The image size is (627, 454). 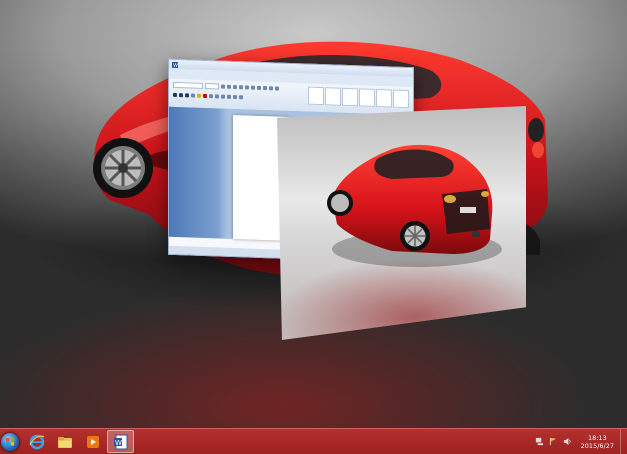 I want to click on taskbar-internet-explorer, so click(x=36, y=441).